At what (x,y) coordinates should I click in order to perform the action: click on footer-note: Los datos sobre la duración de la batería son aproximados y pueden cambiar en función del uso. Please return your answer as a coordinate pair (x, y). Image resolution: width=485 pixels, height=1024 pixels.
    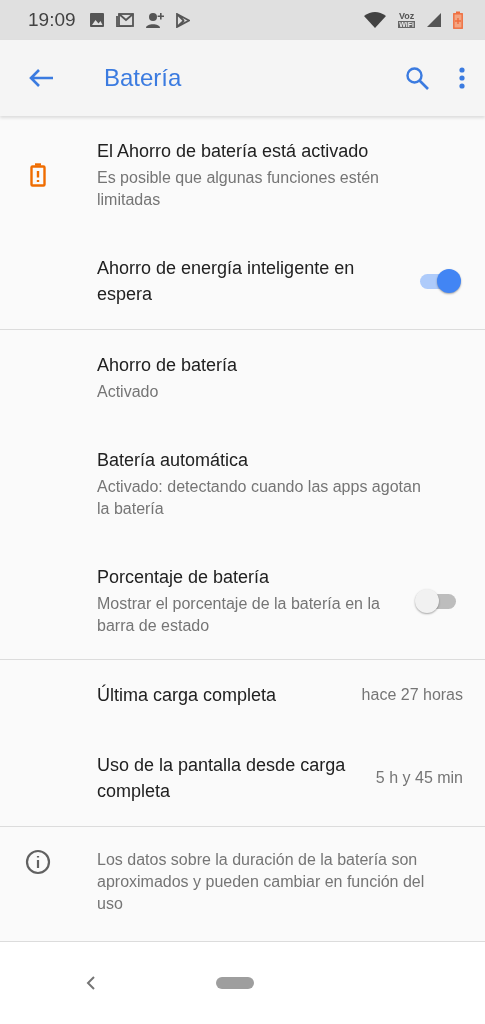
    Looking at the image, I should click on (261, 882).